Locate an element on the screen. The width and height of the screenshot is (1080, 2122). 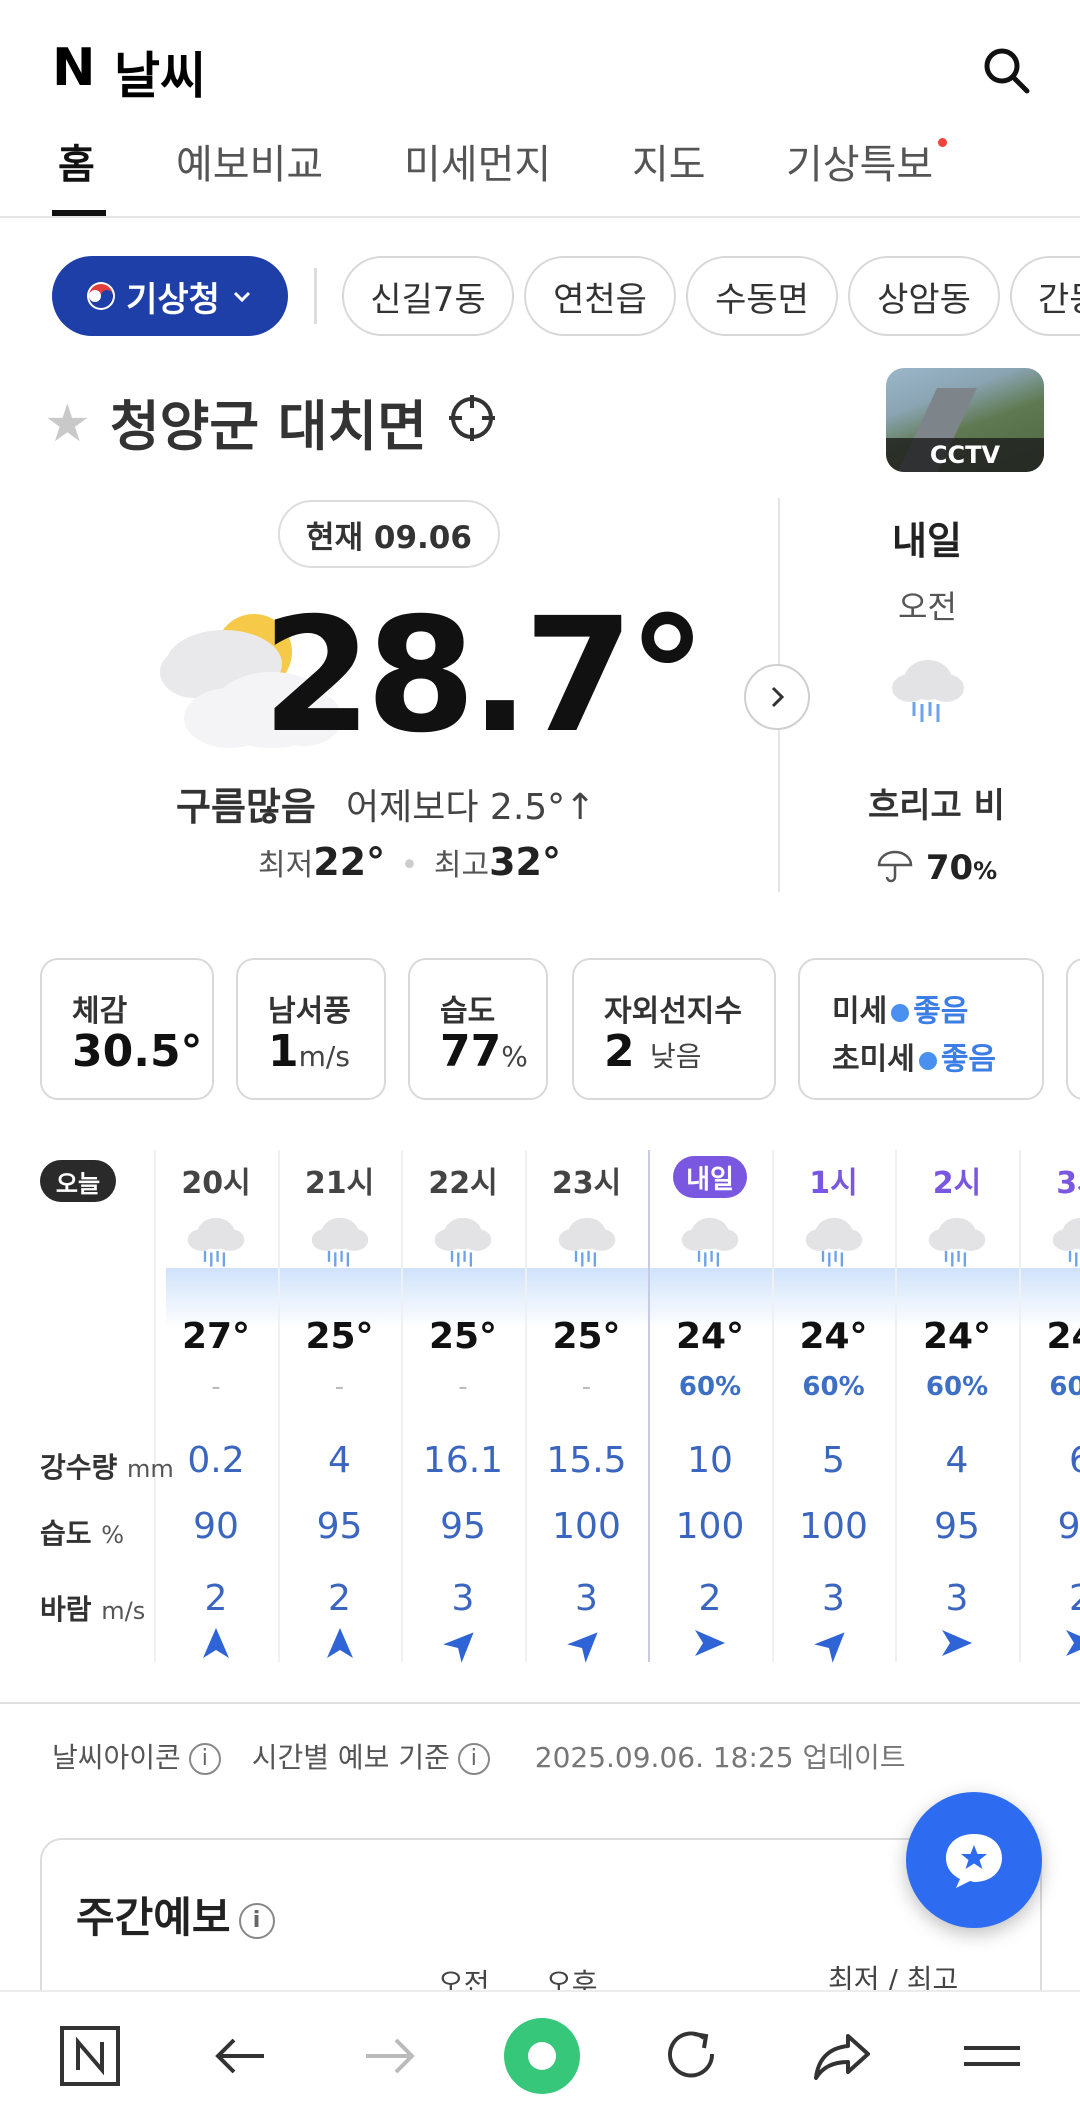
current-temperature: 28.7° is located at coordinates (484, 676).